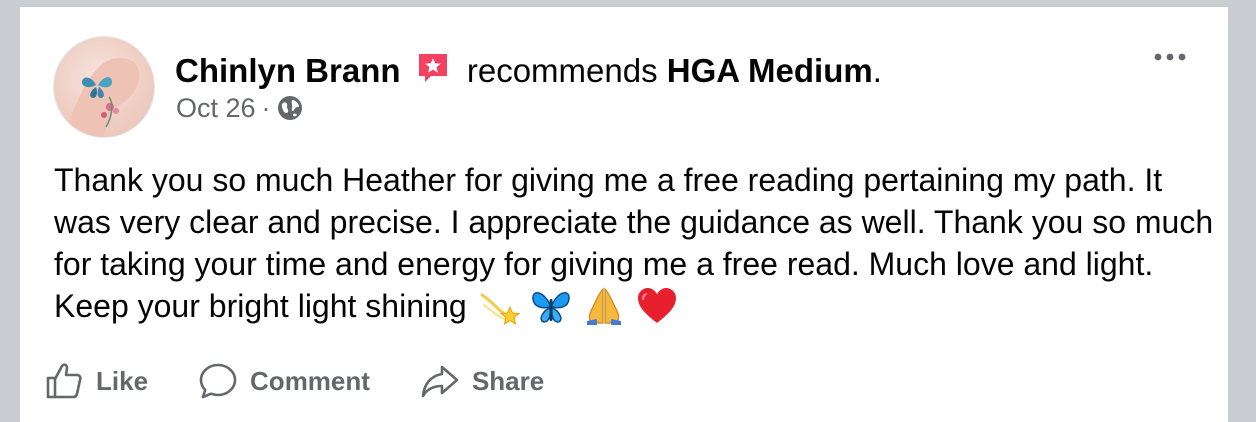  What do you see at coordinates (218, 381) in the screenshot?
I see `comment-icon` at bounding box center [218, 381].